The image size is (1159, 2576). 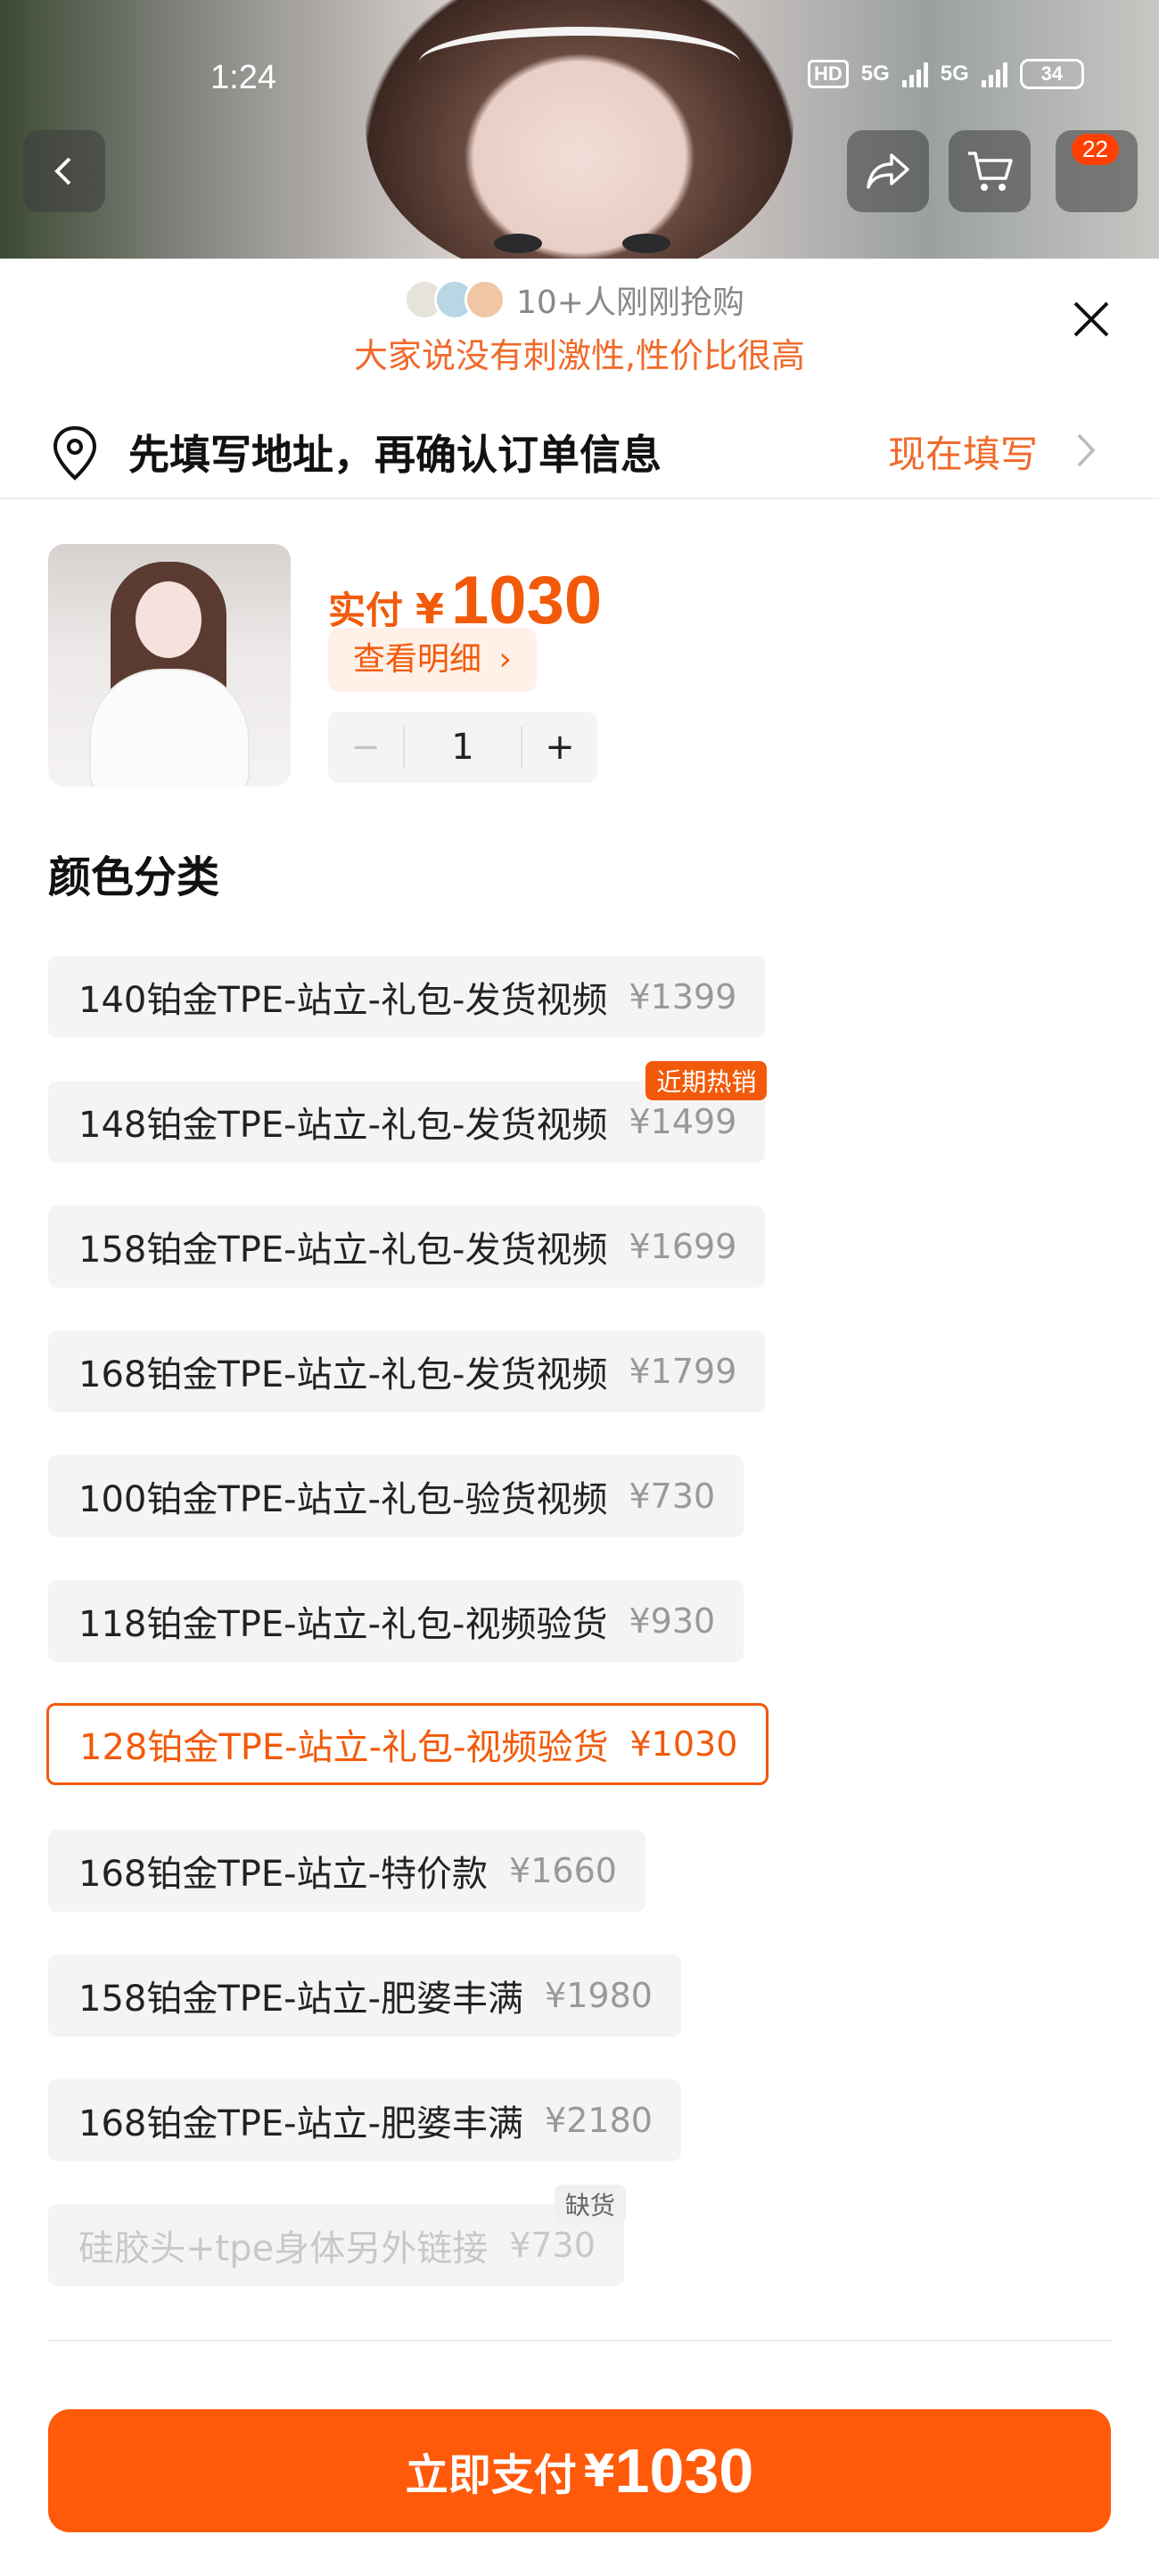 I want to click on color-option: 148铂金TPE-站立-礼包-发货视频 ¥1499 近期热销, so click(x=408, y=1112).